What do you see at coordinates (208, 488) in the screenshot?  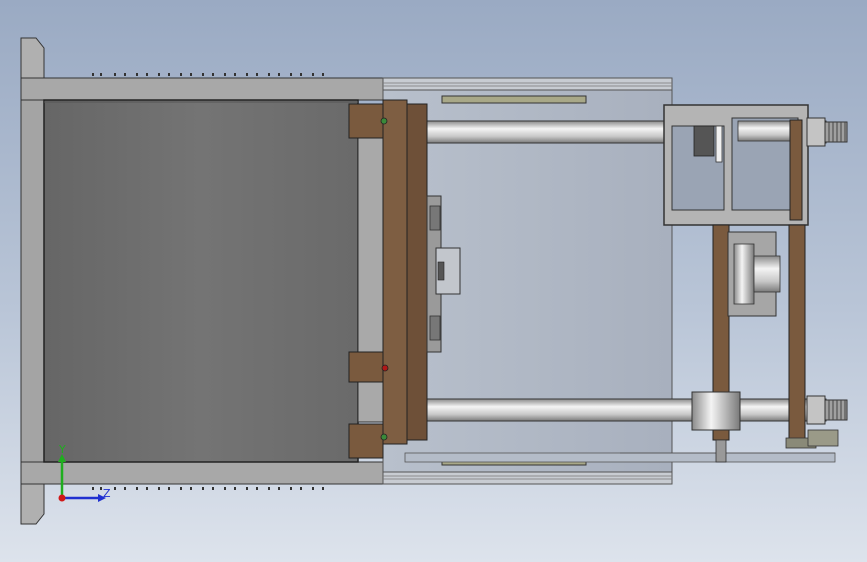 I see `bottom-rail-bolts` at bounding box center [208, 488].